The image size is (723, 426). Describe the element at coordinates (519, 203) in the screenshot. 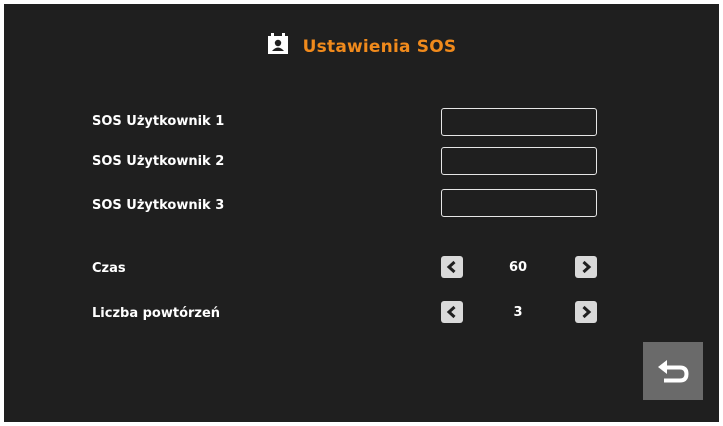

I see `sos-user-3-field` at that location.